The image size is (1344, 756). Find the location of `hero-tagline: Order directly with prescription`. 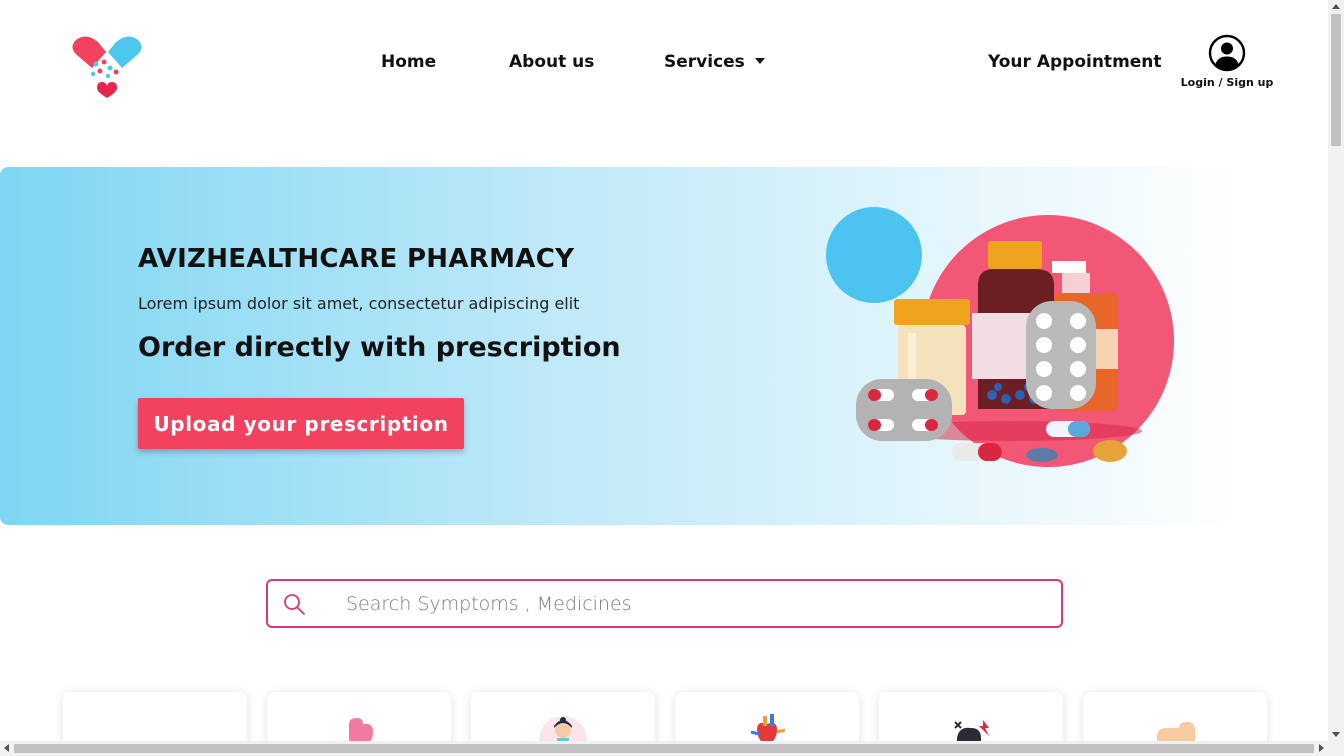

hero-tagline: Order directly with prescription is located at coordinates (379, 347).